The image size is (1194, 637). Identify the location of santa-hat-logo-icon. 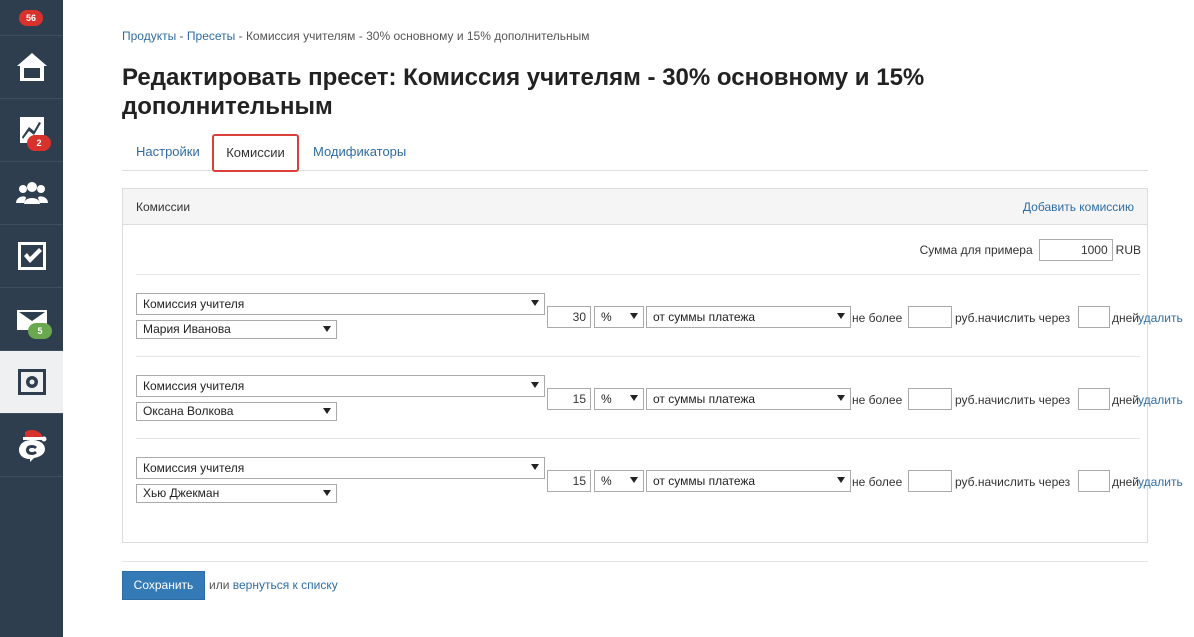
(32, 446).